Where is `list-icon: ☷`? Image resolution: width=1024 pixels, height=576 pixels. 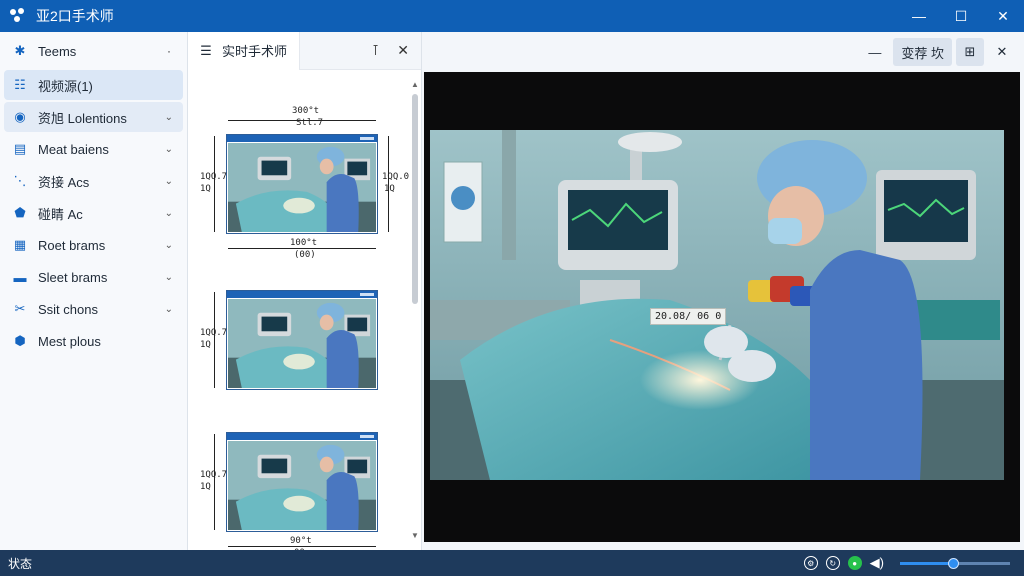 list-icon: ☷ is located at coordinates (20, 84).